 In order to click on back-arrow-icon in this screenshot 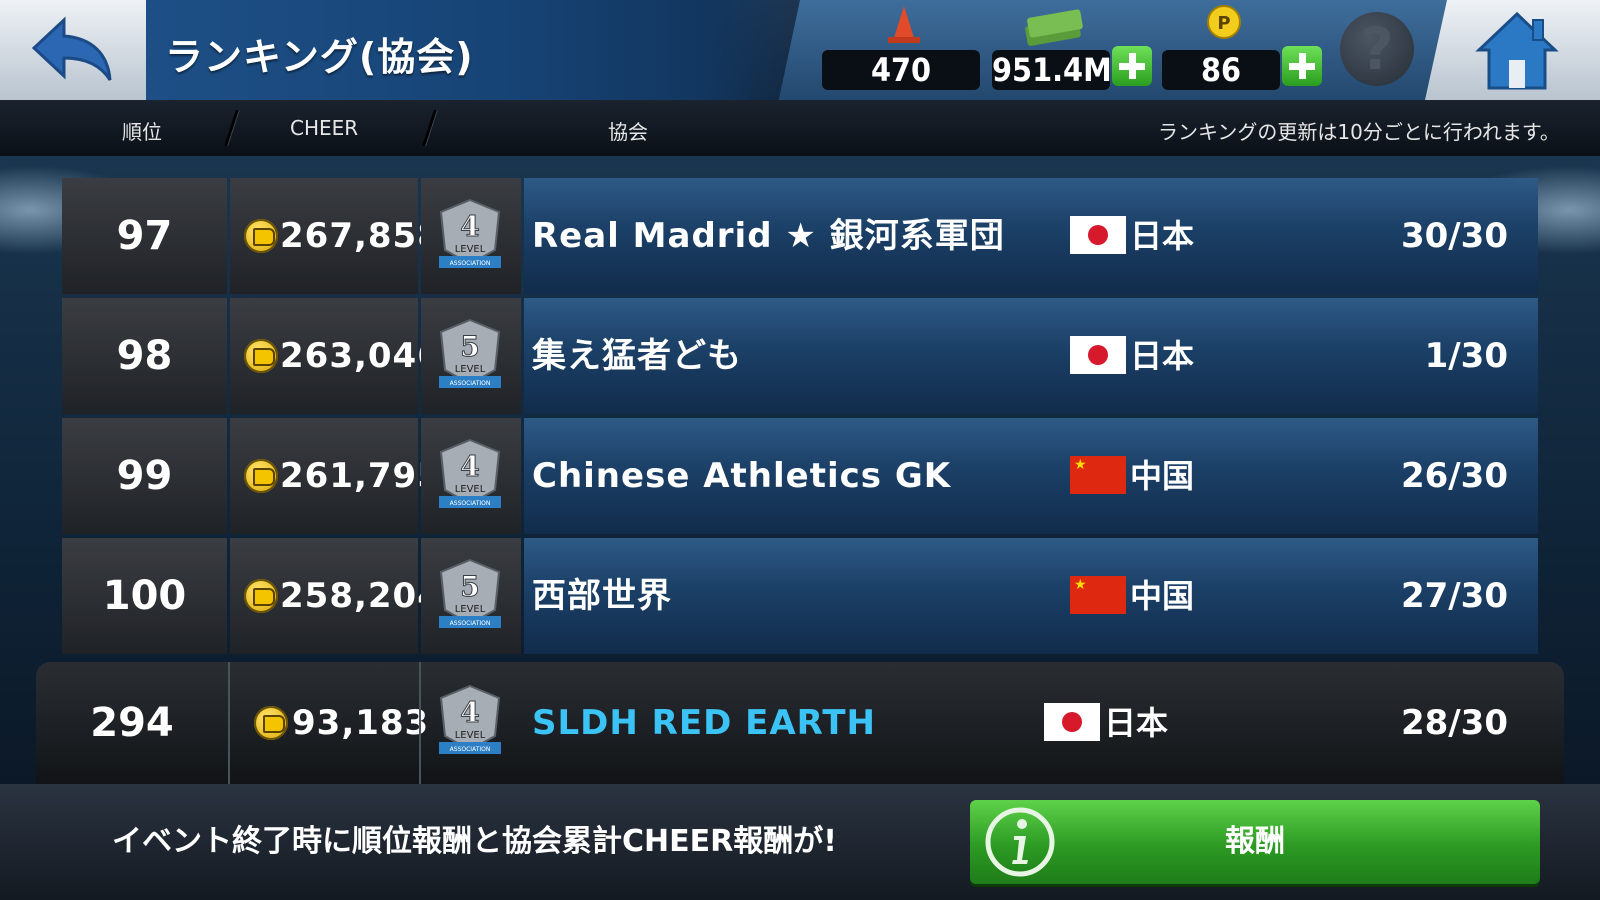, I will do `click(71, 48)`.